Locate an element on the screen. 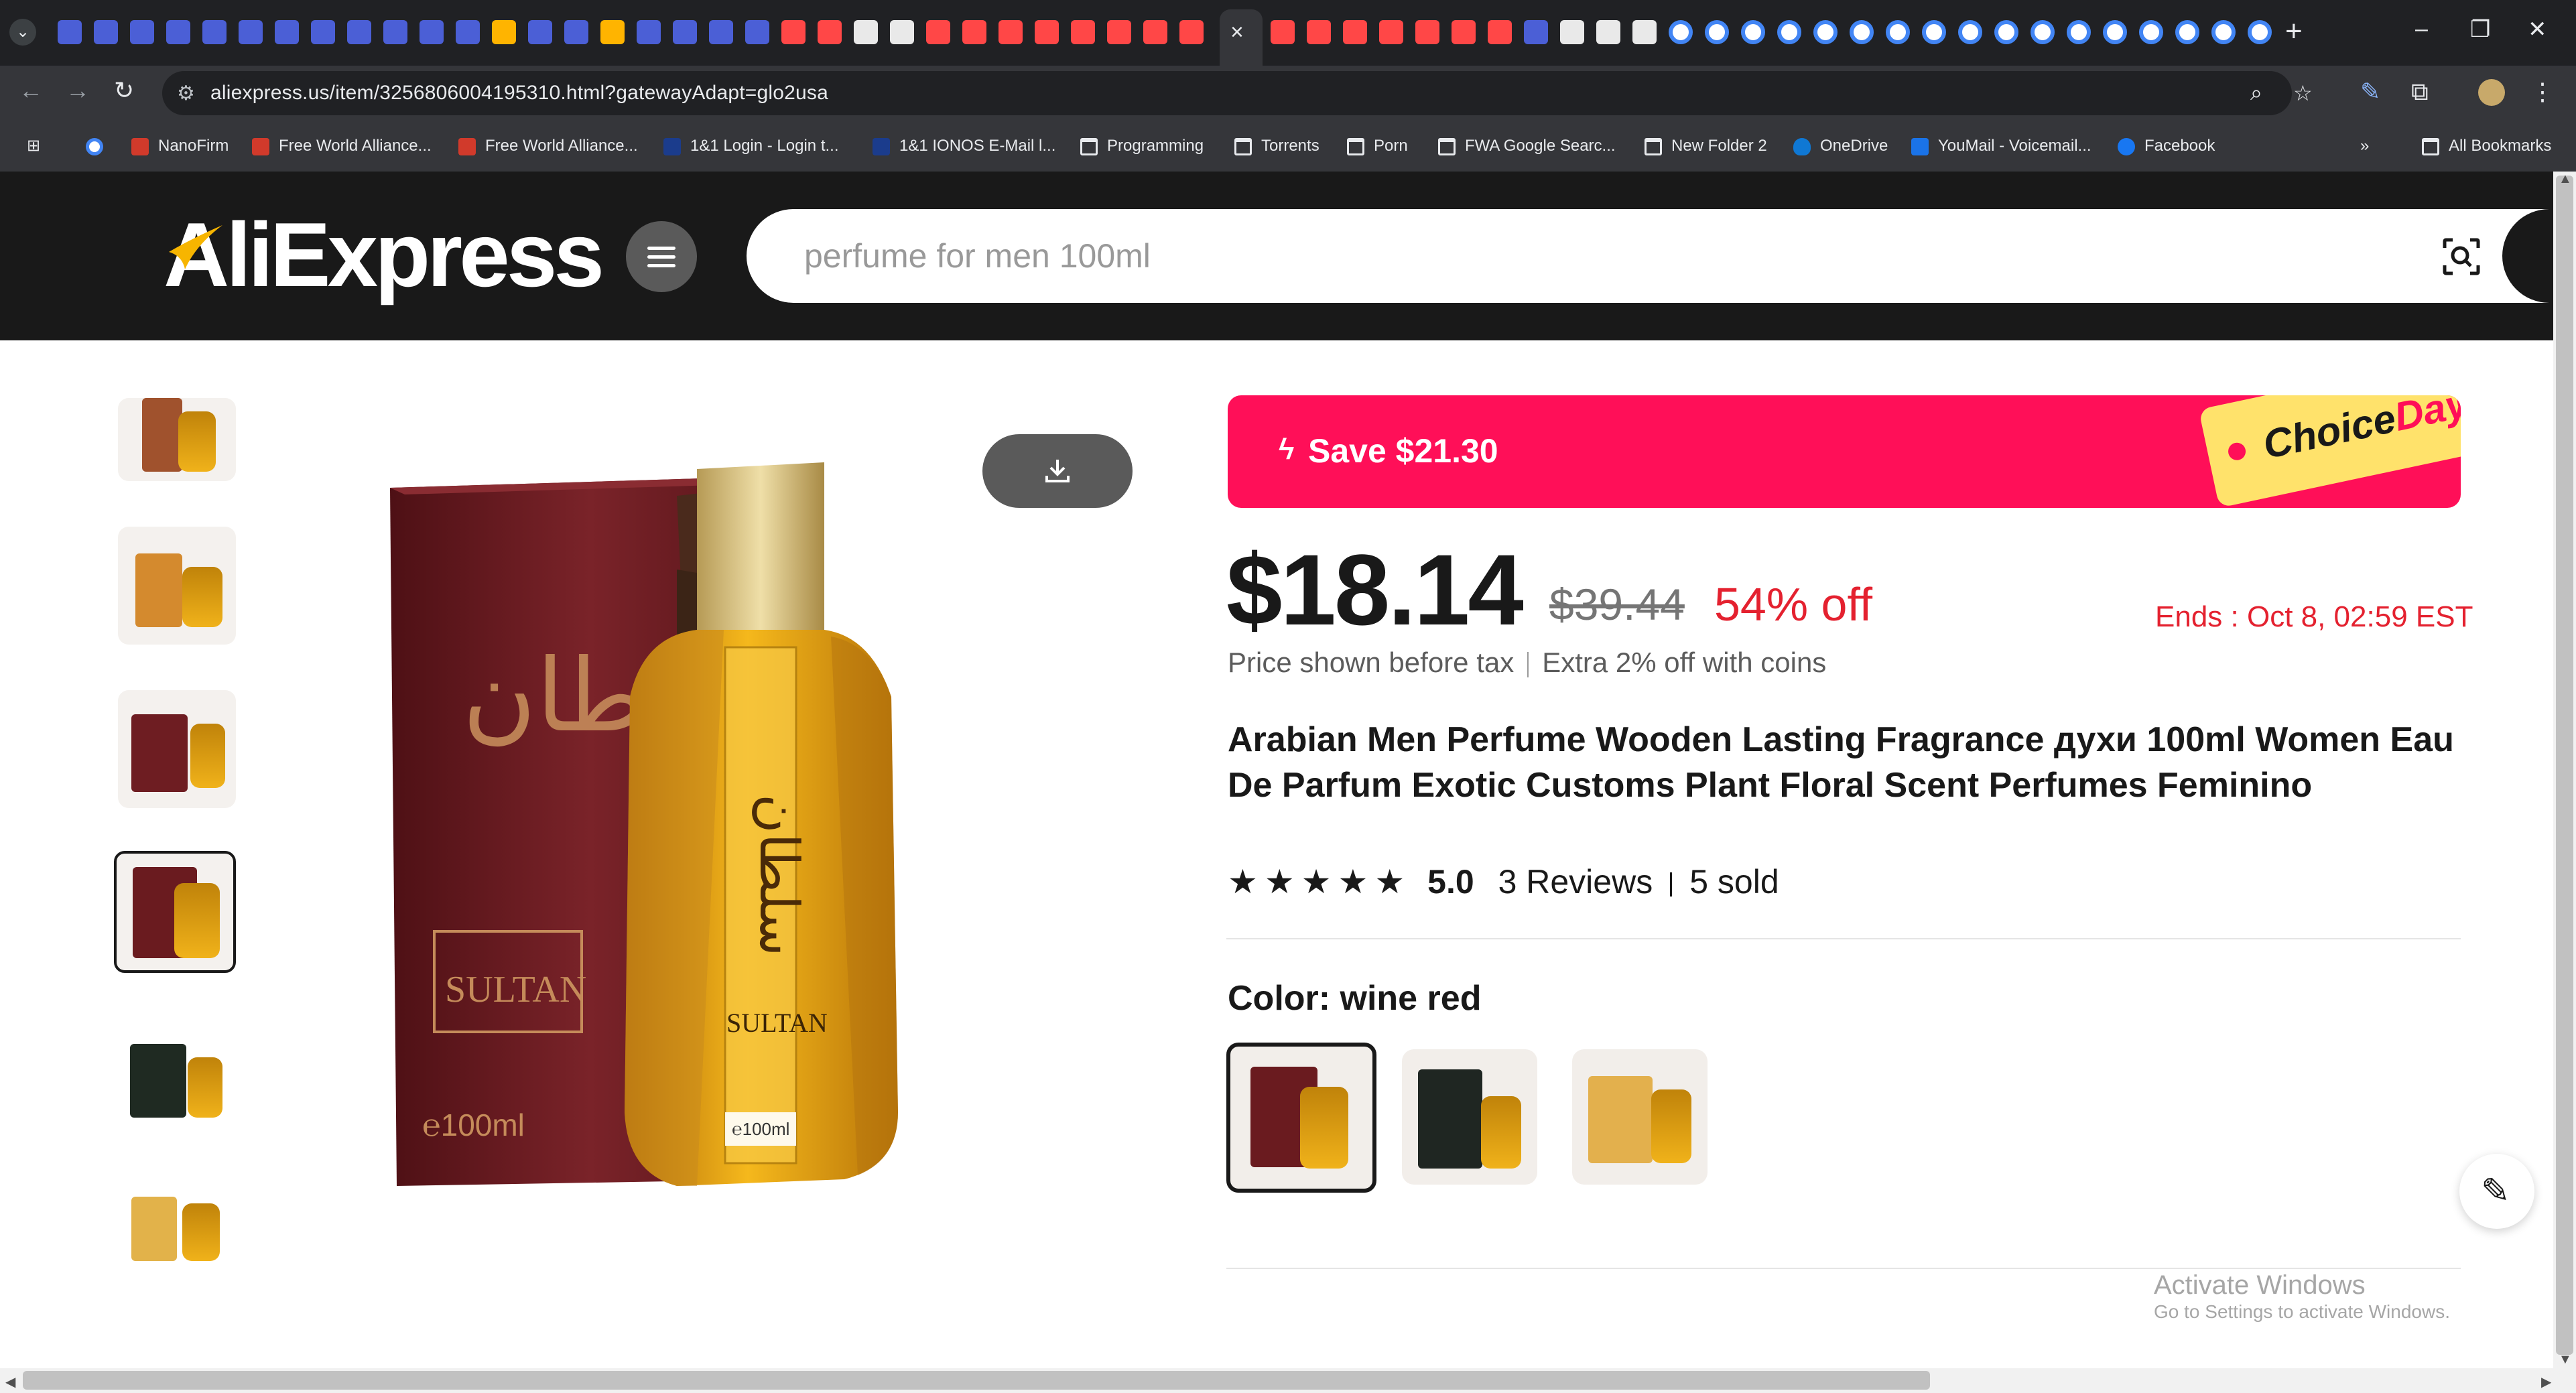  scroll-up-icon: ▲ is located at coordinates (2565, 179).